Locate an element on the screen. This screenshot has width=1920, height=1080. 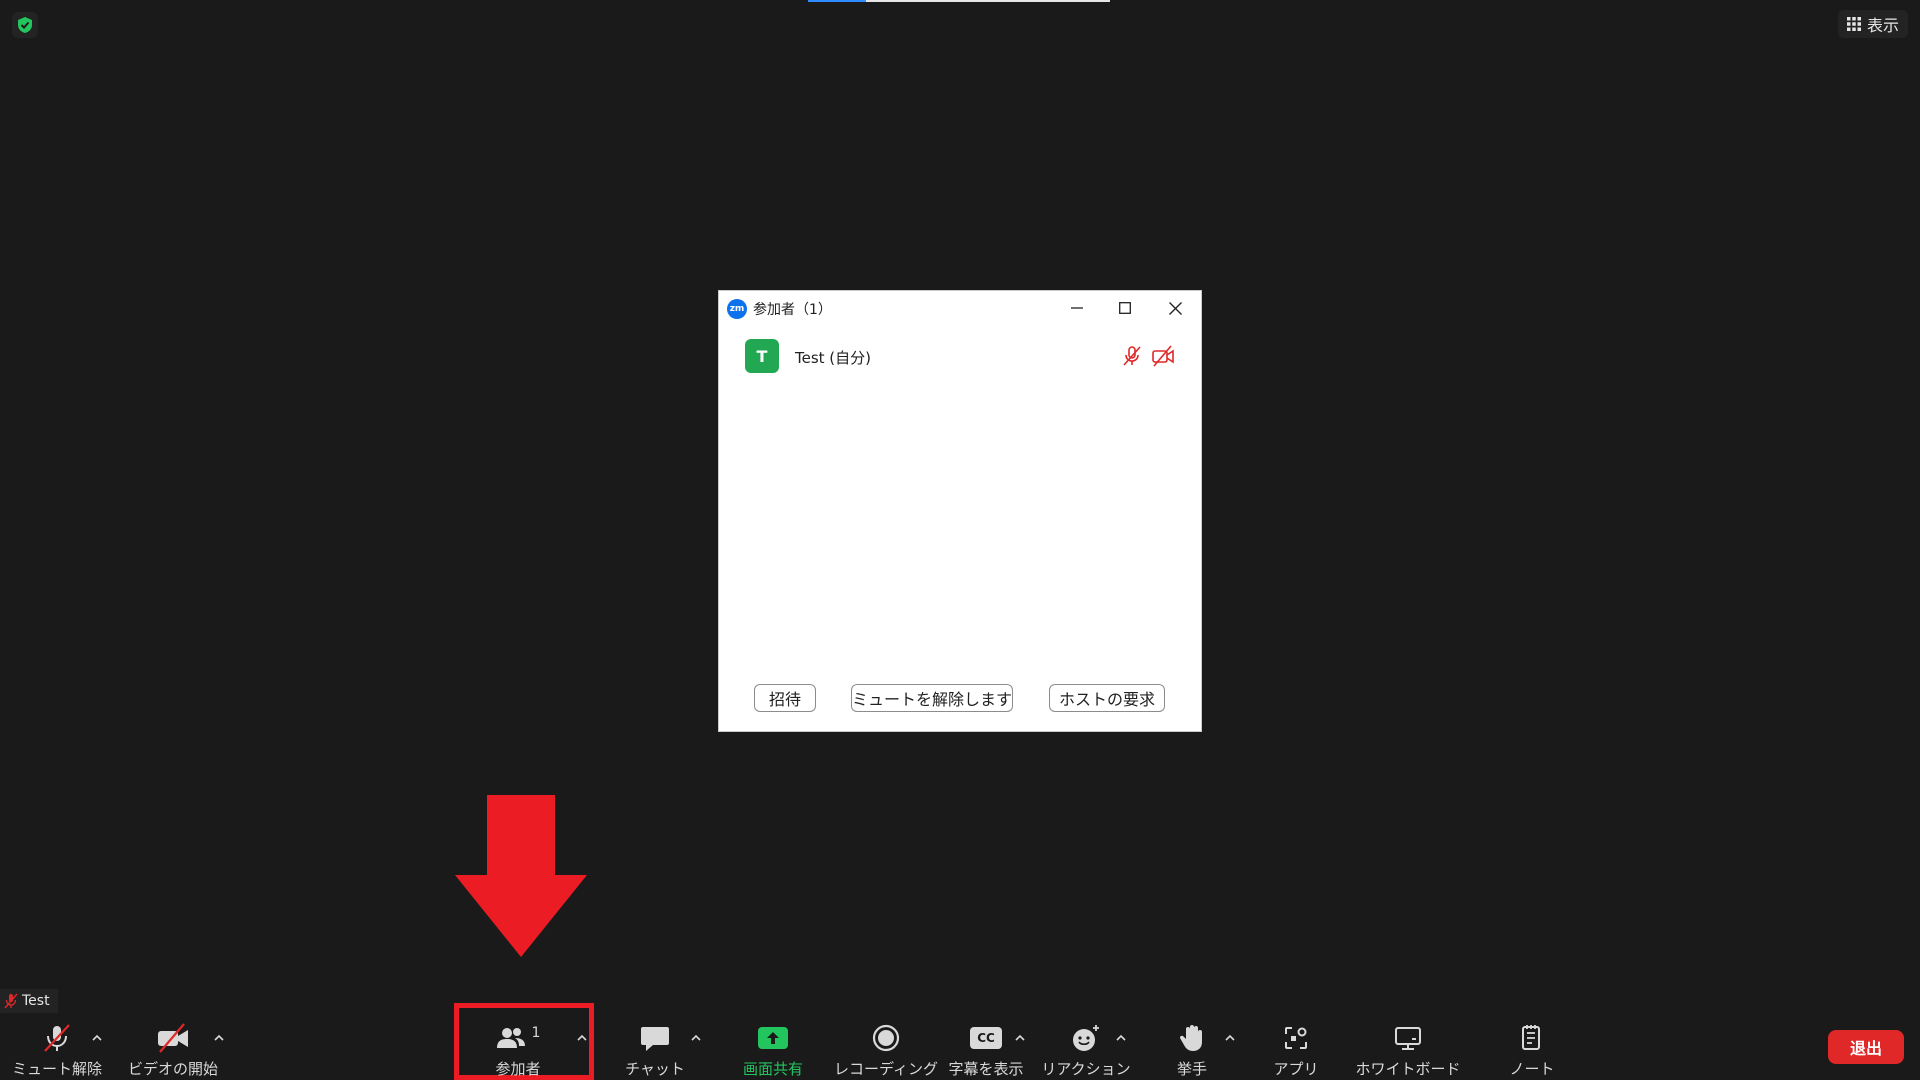
self-name: Test is located at coordinates (36, 1001).